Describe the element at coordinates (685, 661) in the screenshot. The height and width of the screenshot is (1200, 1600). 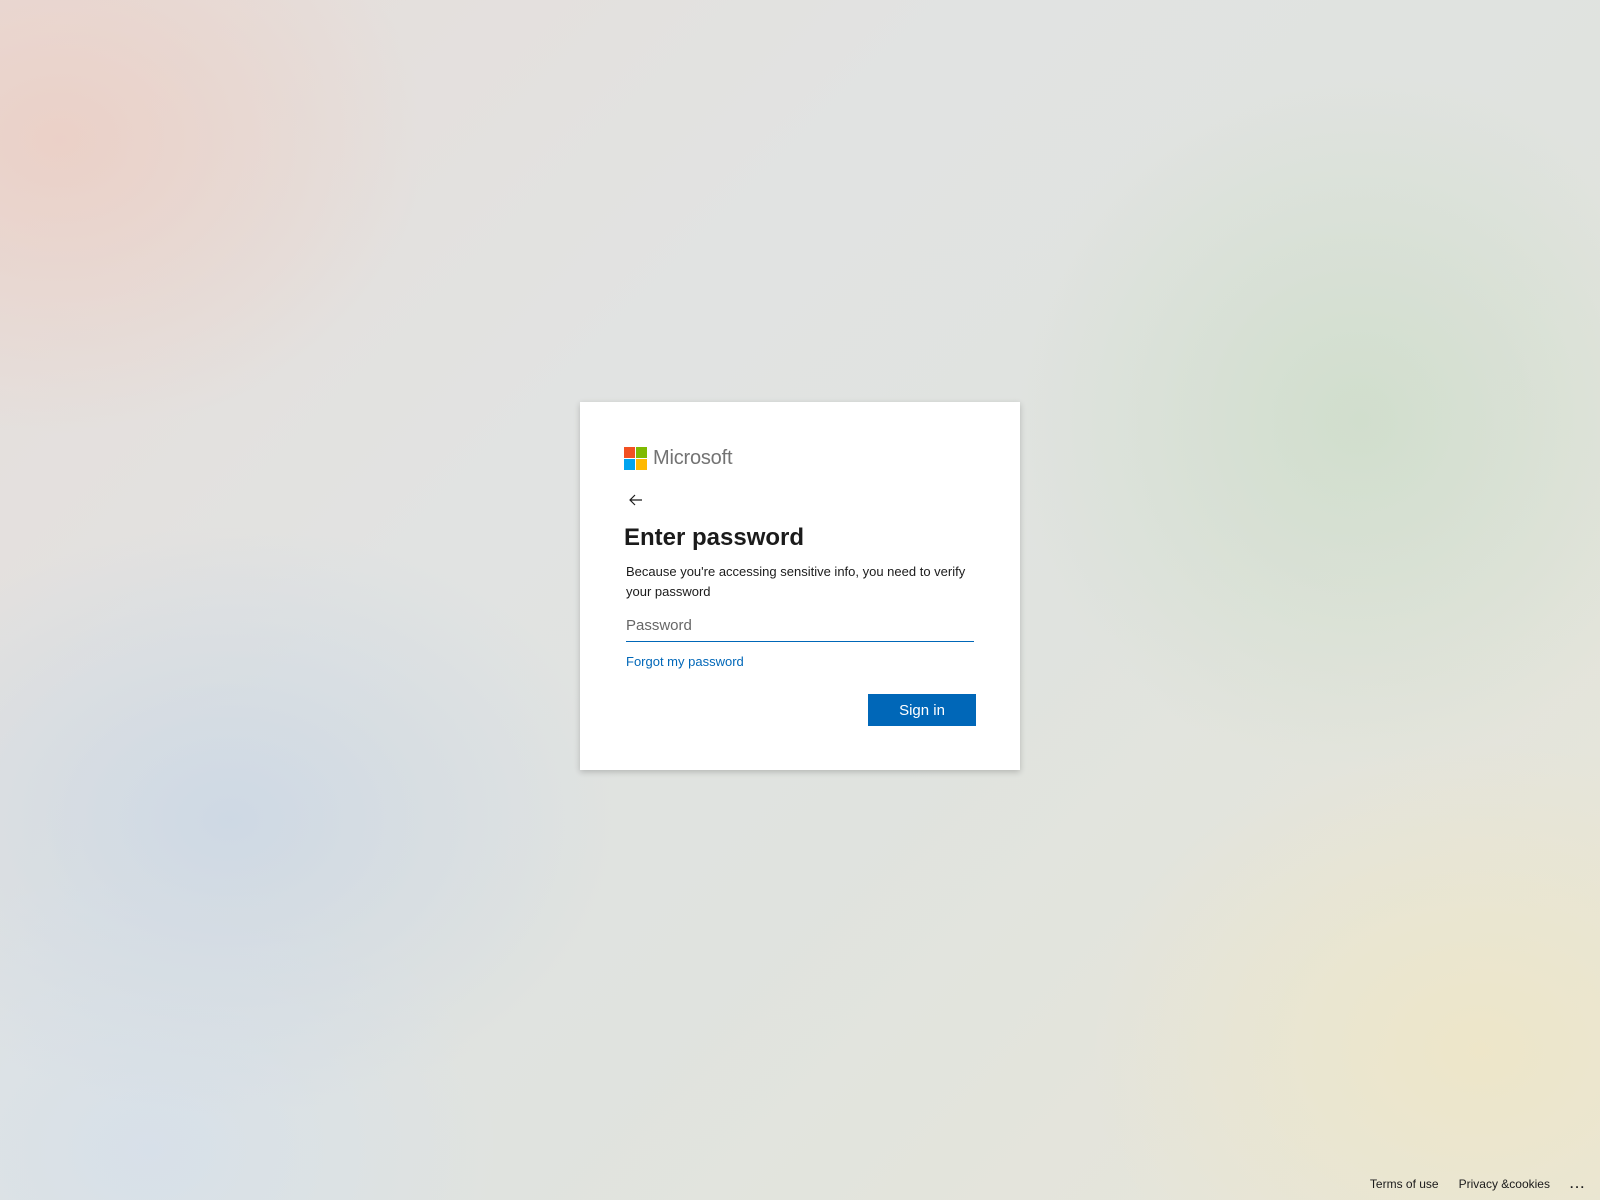
I see `forgot-password-link: Forgot my password` at that location.